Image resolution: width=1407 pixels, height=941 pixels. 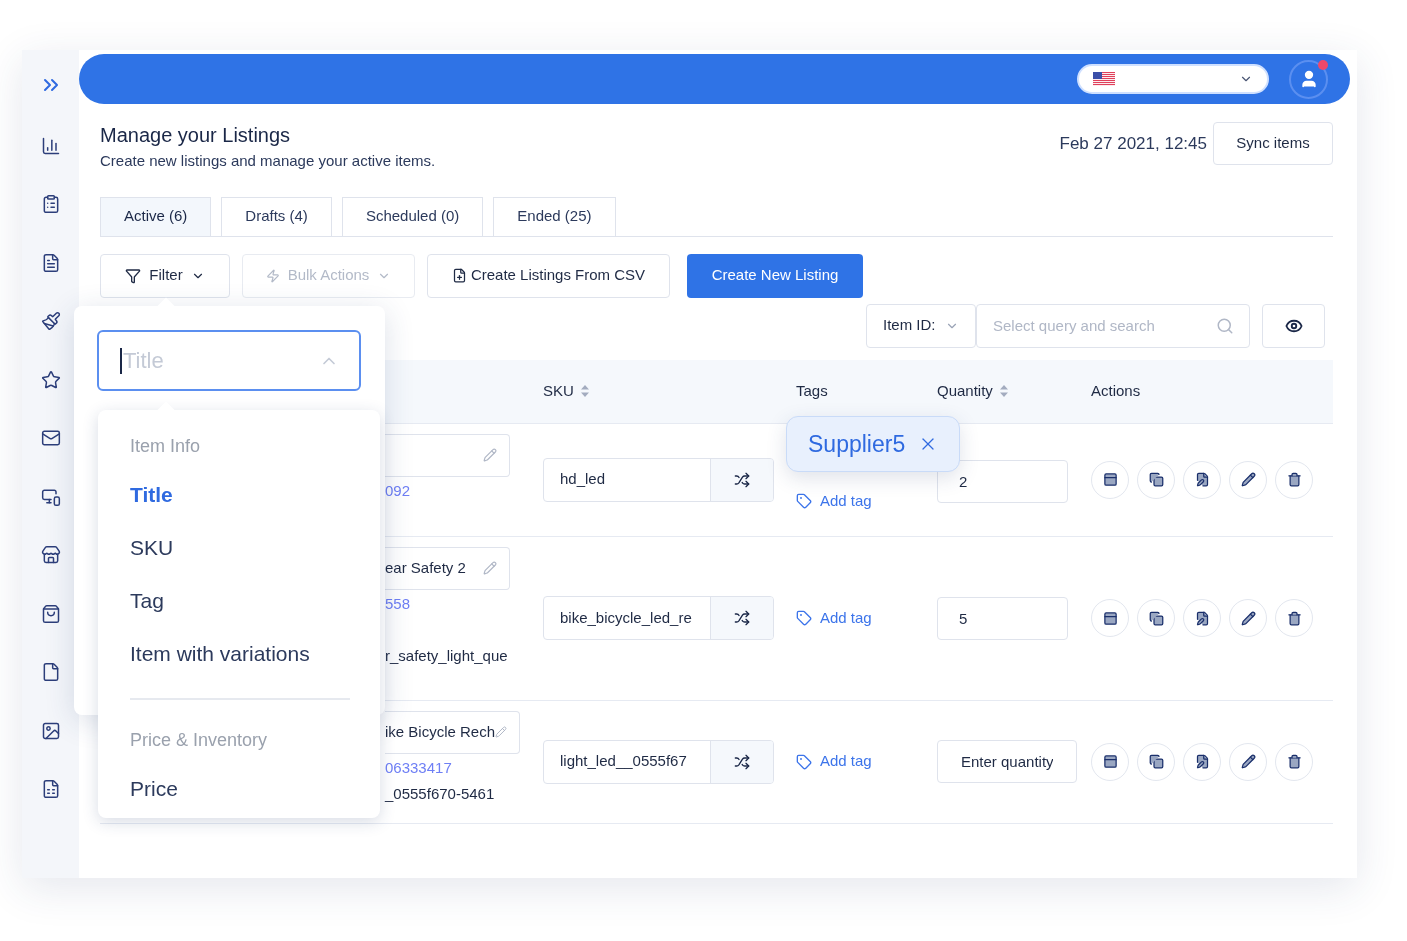 I want to click on sync-button: Sync items, so click(x=1273, y=143).